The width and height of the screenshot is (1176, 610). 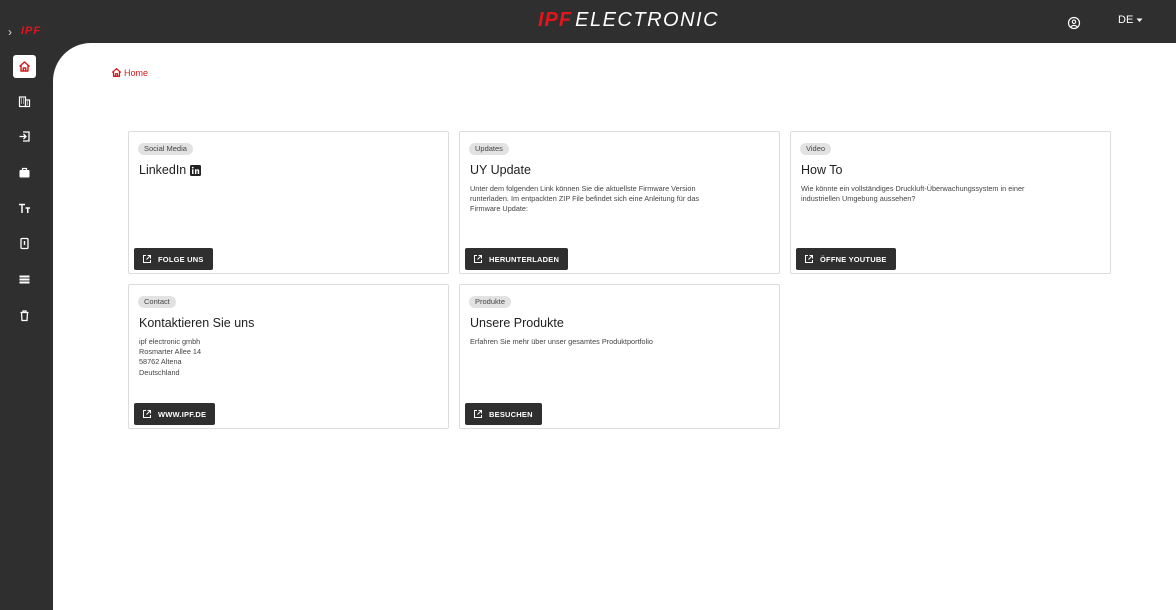 I want to click on sidebar, so click(x=26, y=326).